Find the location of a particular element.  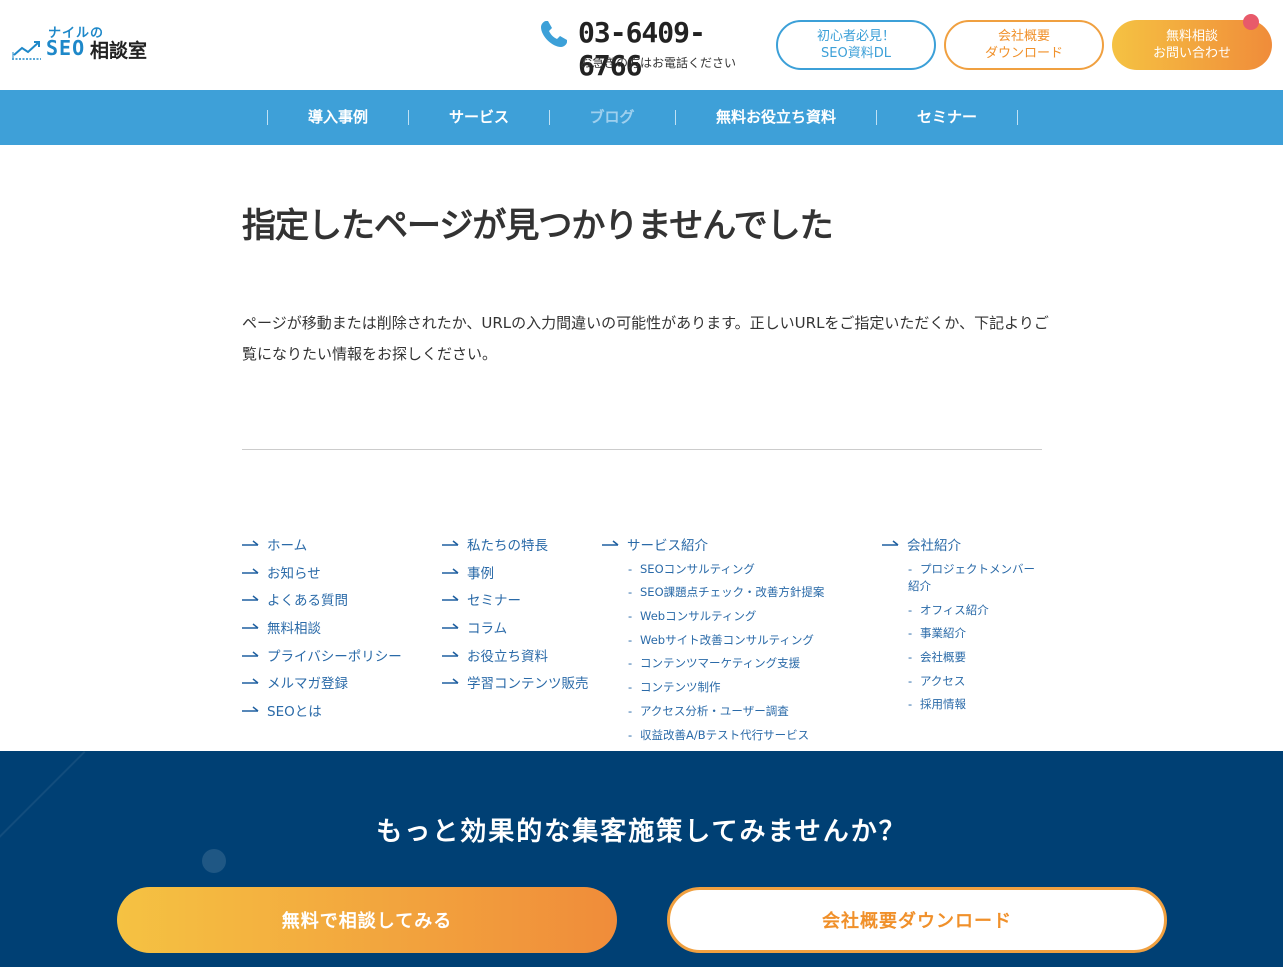

sitemap-link: 無料相談 is located at coordinates (322, 627).